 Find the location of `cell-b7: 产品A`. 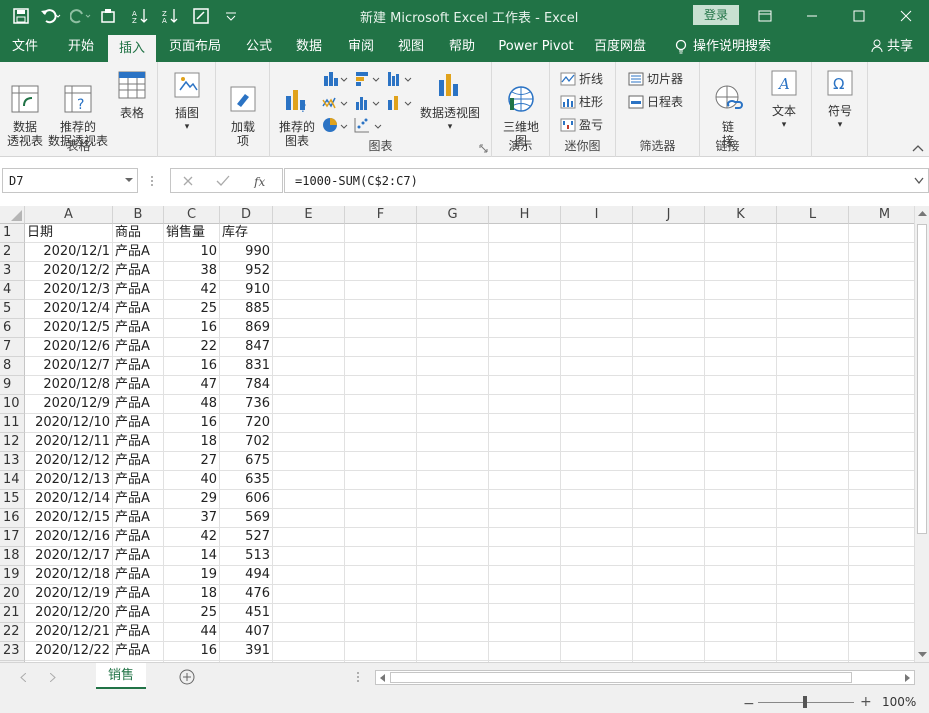

cell-b7: 产品A is located at coordinates (138, 347).